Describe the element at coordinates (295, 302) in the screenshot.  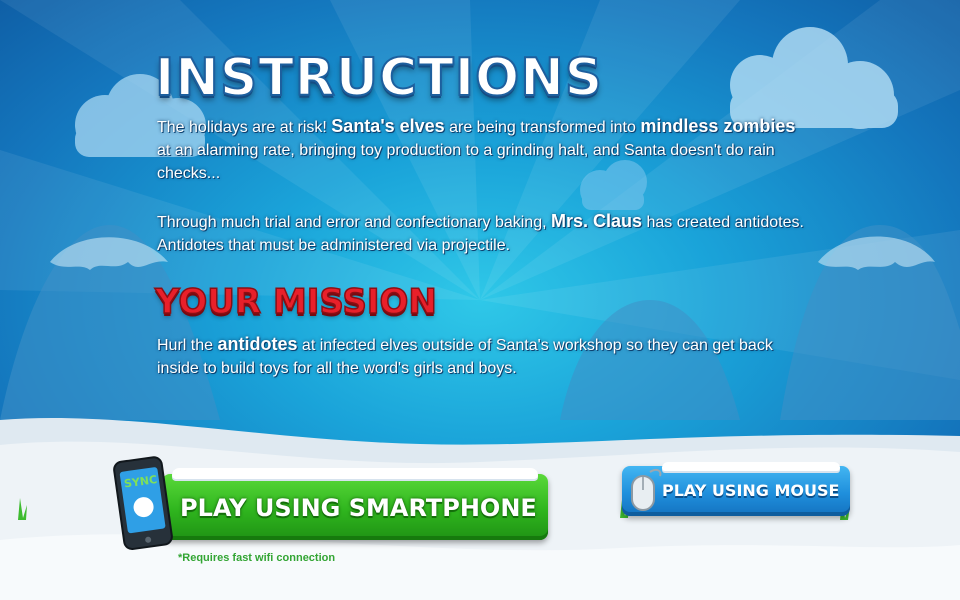
I see `mission-title: YOUR MISSION` at that location.